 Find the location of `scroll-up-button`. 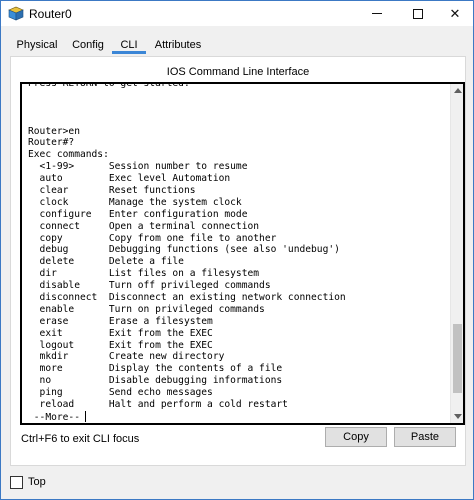

scroll-up-button is located at coordinates (457, 90).